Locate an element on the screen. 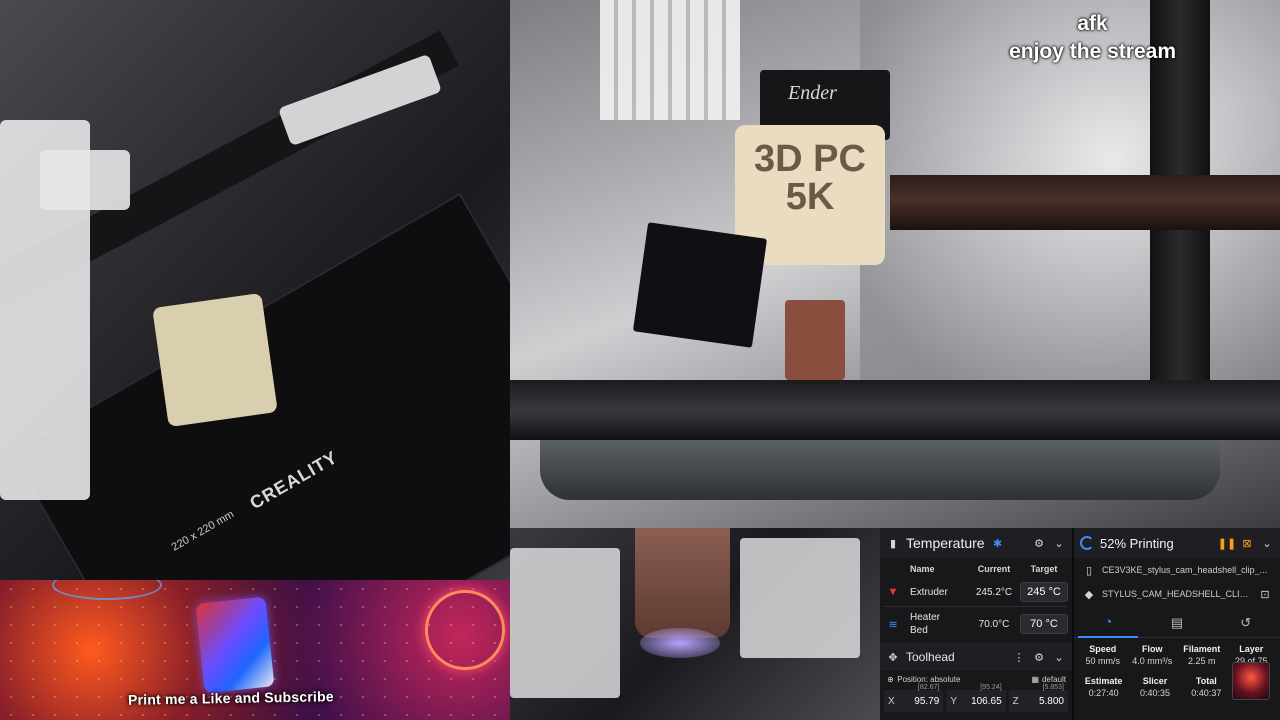  toolhead-header: ✥ Toolhead ⋮ ⚙ ⌄ is located at coordinates (976, 657).